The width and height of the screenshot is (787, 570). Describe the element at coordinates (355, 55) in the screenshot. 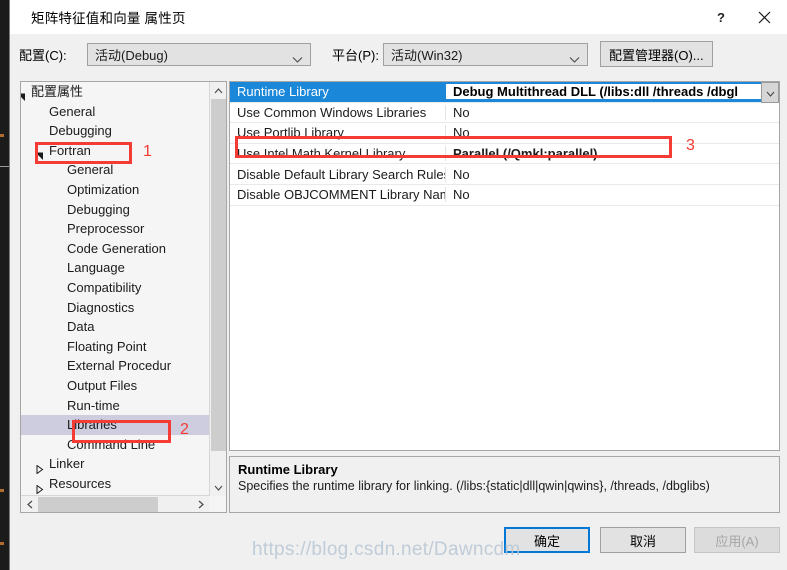

I see `platform-label: 平台(P):` at that location.